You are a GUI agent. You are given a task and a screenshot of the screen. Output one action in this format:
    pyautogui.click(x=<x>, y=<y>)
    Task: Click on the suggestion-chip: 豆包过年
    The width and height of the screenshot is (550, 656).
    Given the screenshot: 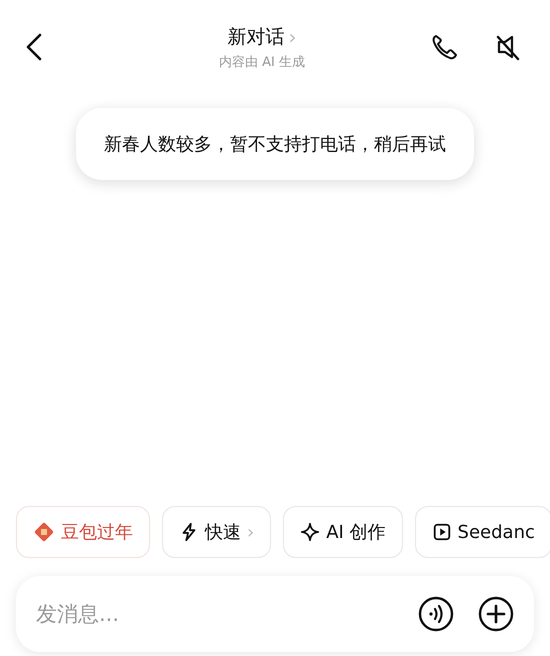 What is the action you would take?
    pyautogui.click(x=83, y=532)
    